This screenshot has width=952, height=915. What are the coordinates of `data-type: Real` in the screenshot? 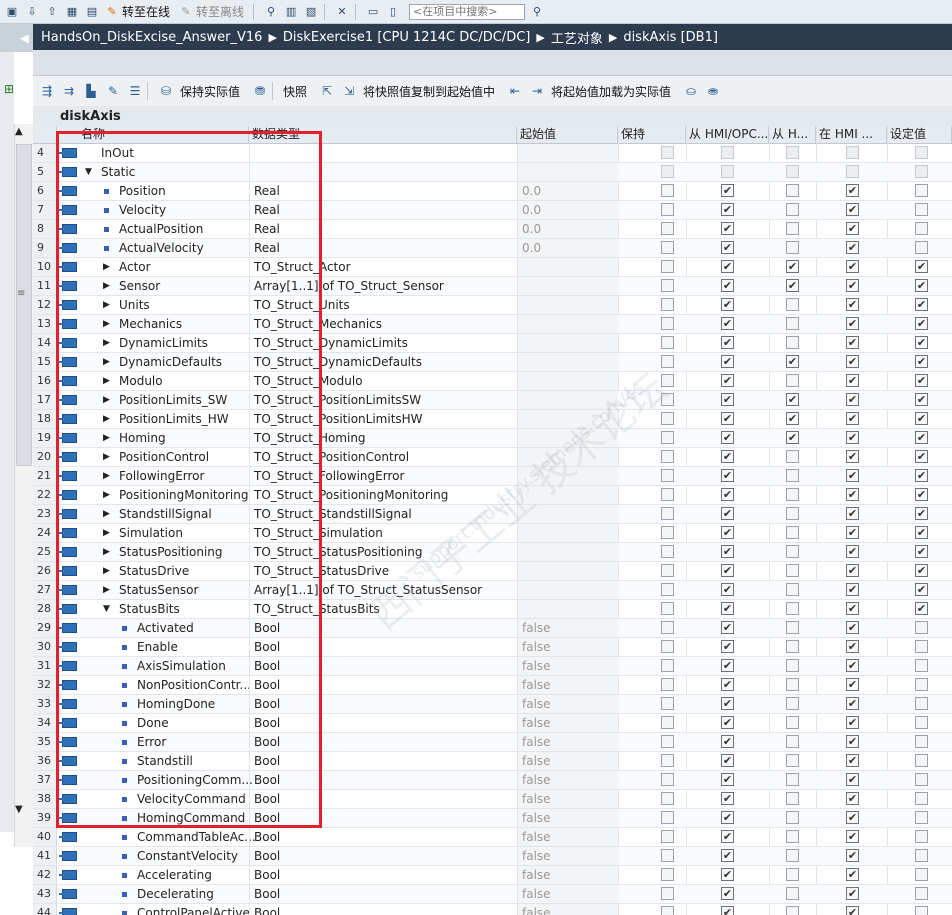 It's located at (383, 191).